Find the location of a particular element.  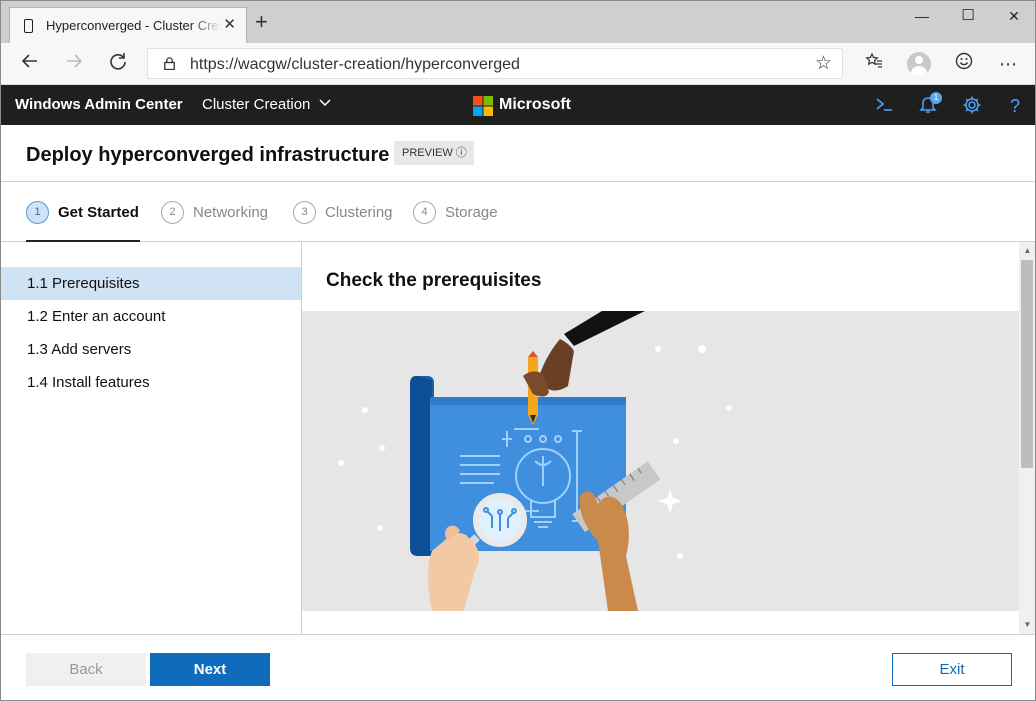

window-close-icon: ✕ is located at coordinates (1013, 17).